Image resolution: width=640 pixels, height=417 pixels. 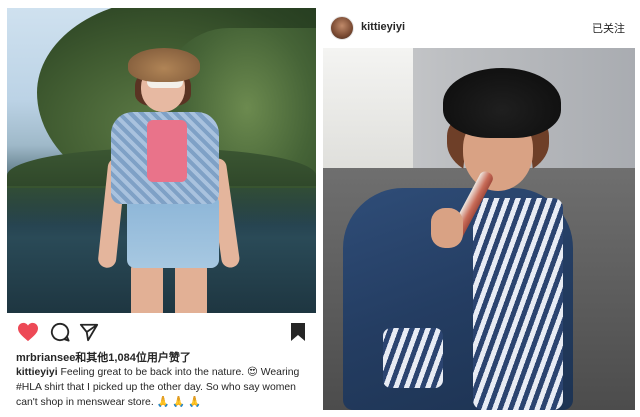 I want to click on photo-person-top, so click(x=167, y=151).